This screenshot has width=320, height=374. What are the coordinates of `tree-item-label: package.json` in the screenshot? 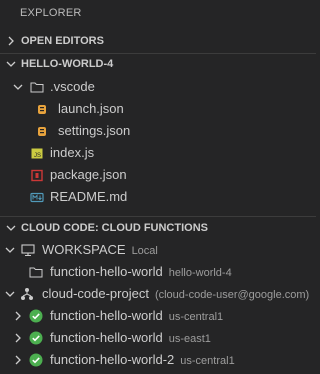 It's located at (88, 174).